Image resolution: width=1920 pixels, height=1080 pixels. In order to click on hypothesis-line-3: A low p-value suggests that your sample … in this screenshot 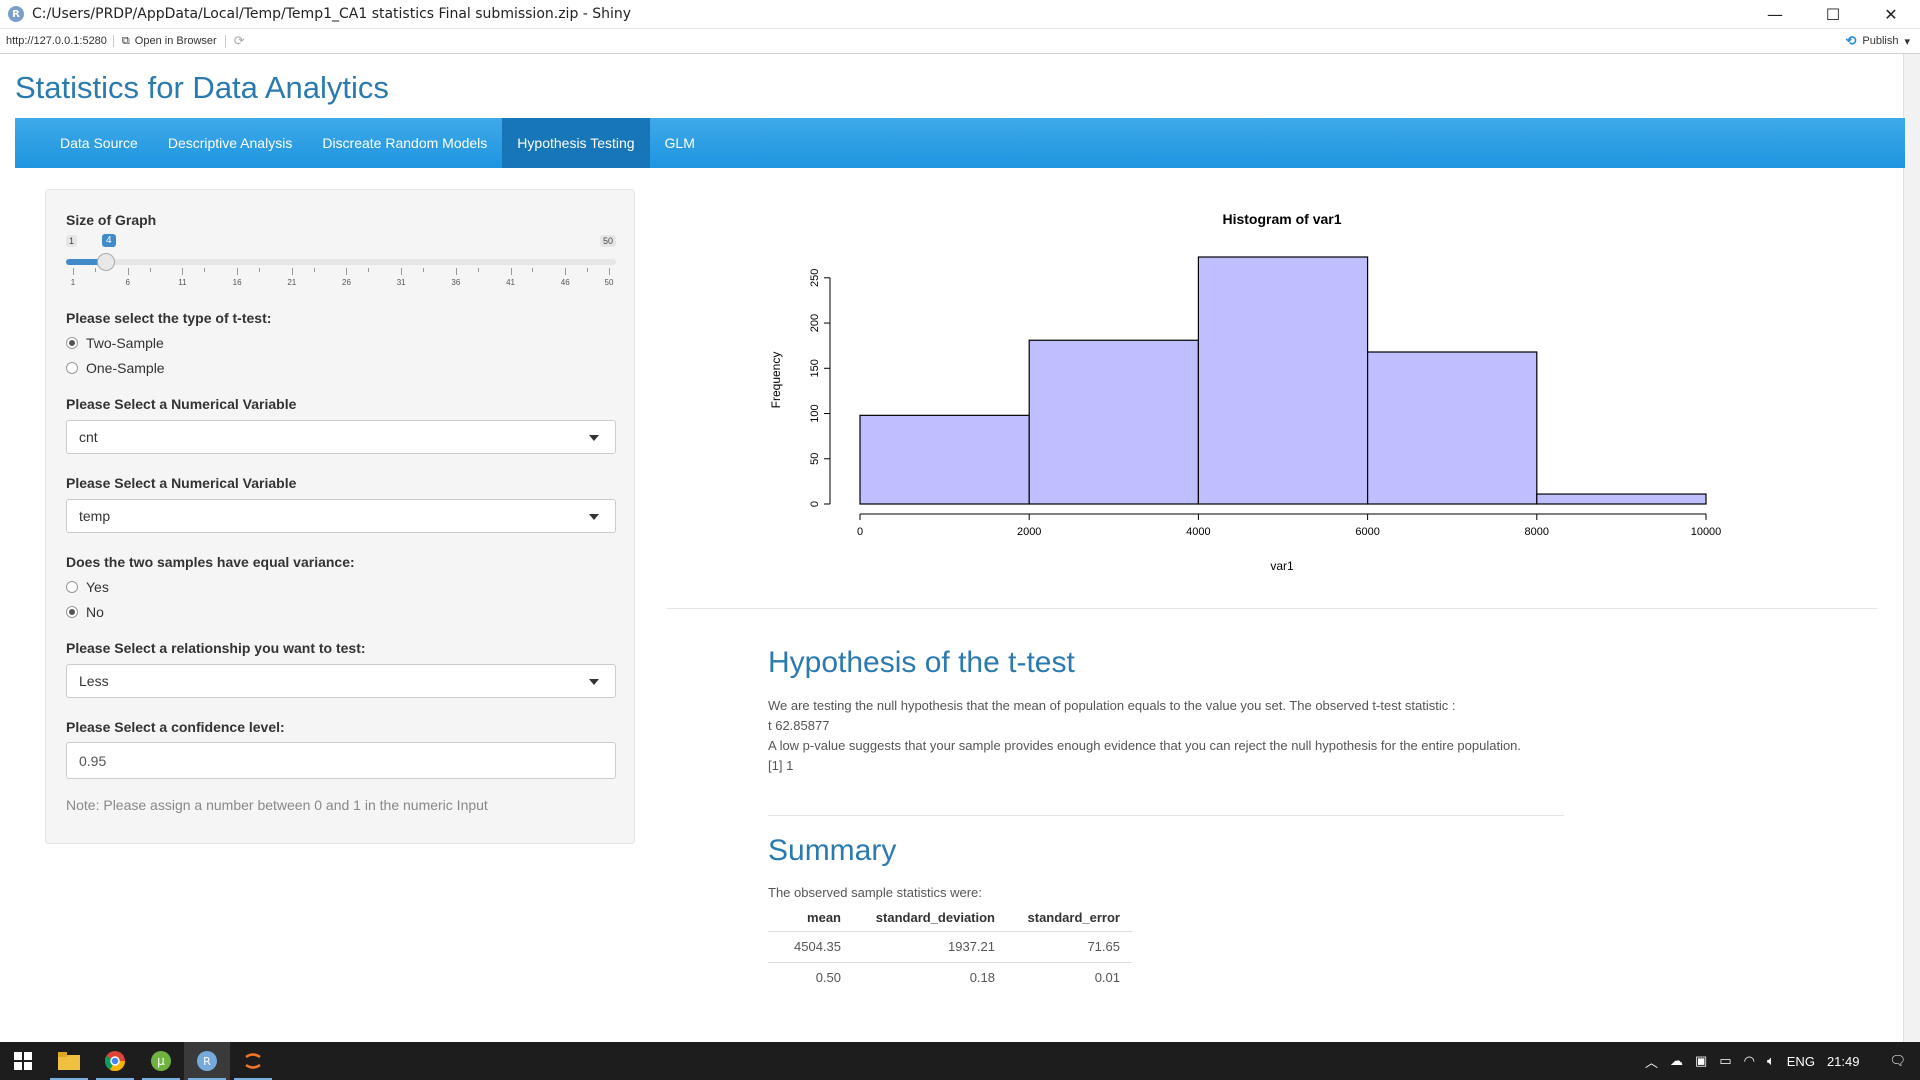, I will do `click(1145, 745)`.